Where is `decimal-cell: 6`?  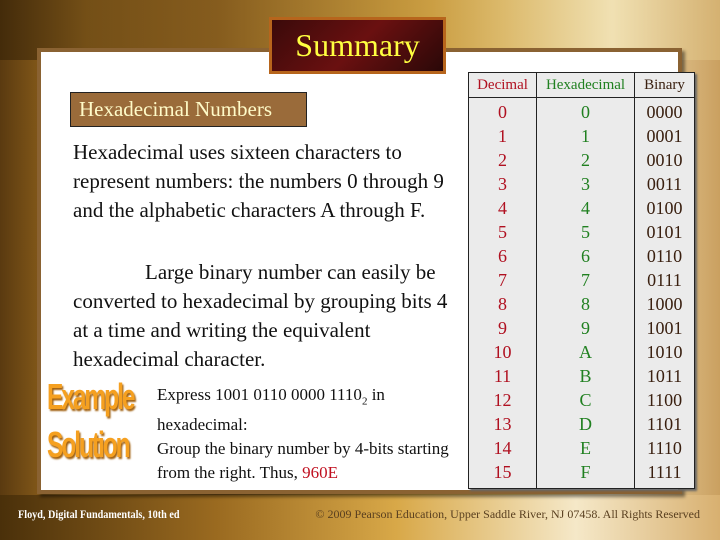 decimal-cell: 6 is located at coordinates (502, 256).